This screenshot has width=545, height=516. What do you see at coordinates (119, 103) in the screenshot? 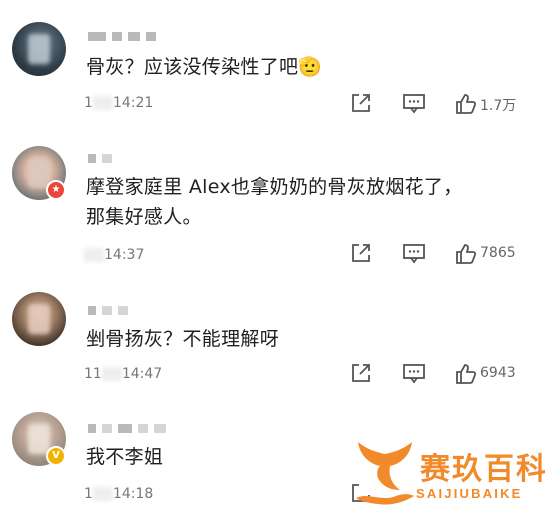
I see `comment-timestamp: 1 14:21` at bounding box center [119, 103].